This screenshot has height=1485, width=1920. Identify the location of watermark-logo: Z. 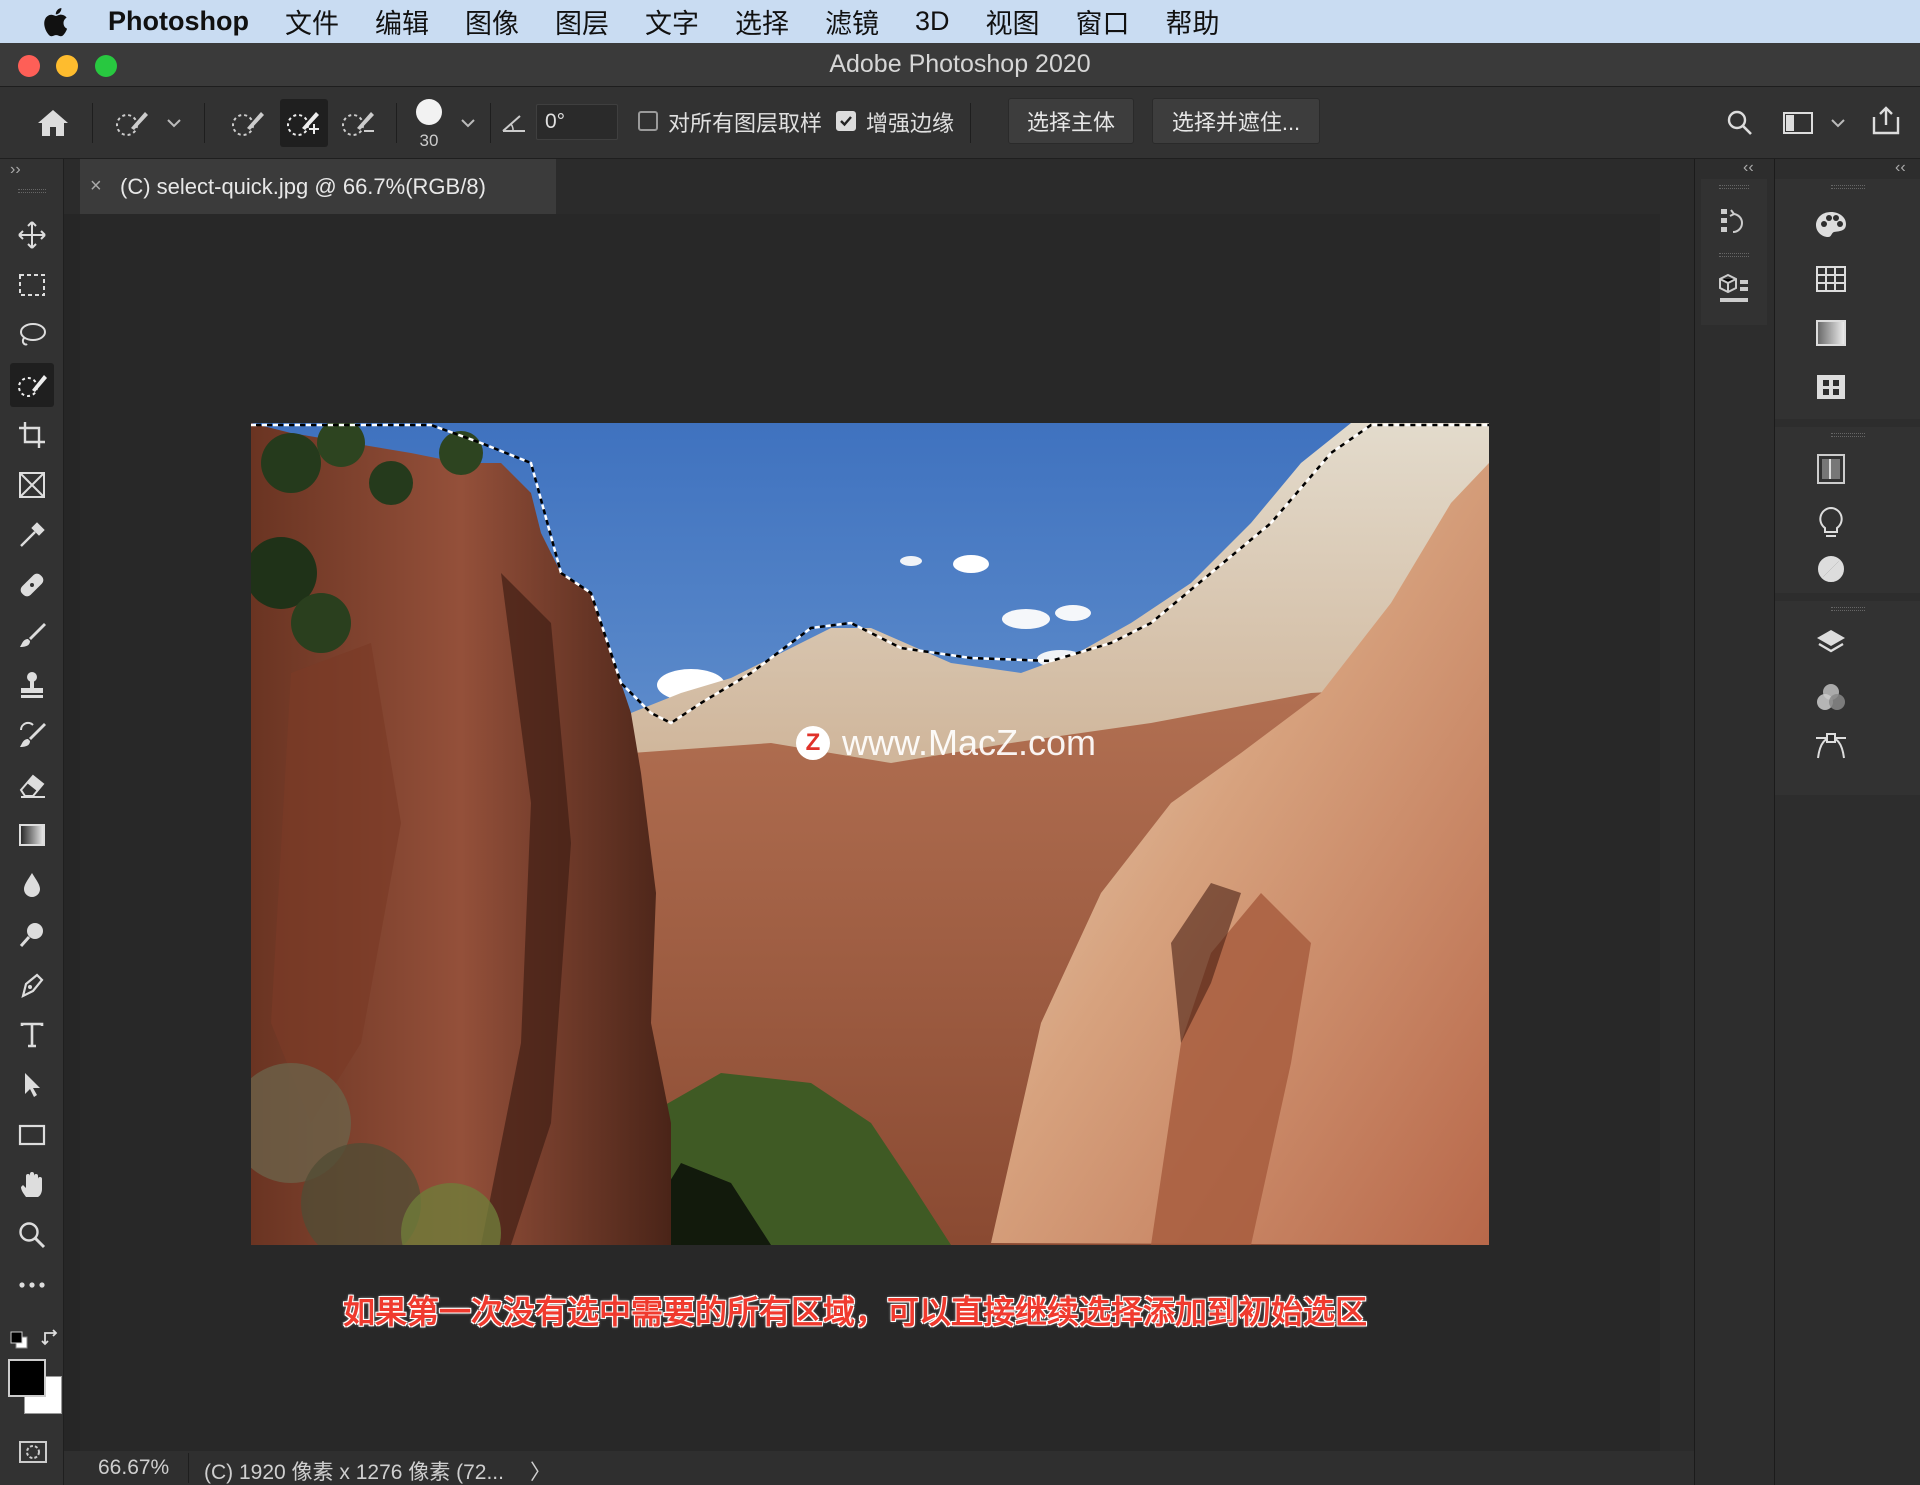
(813, 743).